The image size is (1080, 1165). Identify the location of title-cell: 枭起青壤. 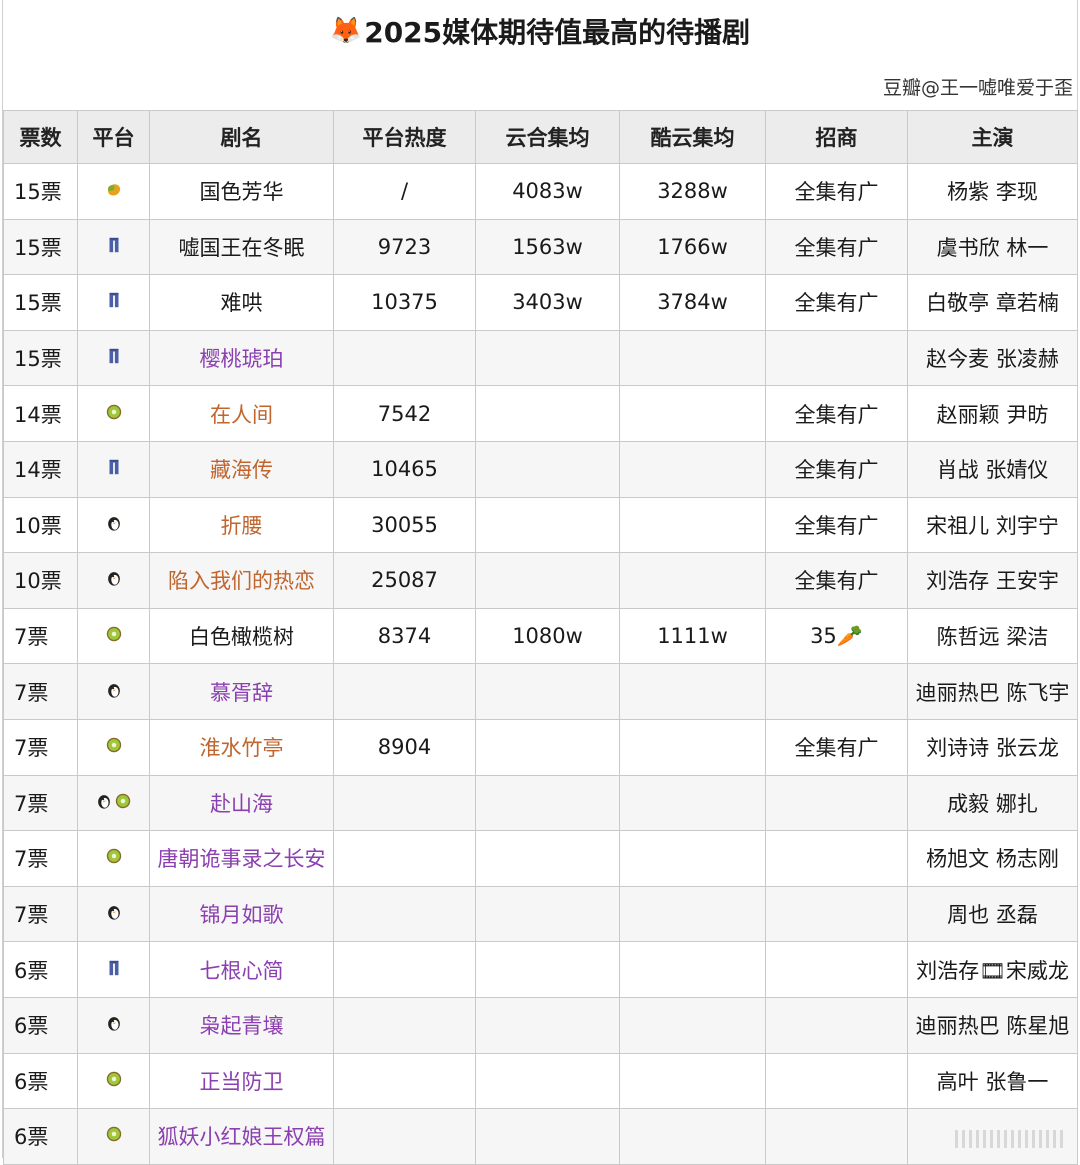
(241, 1025).